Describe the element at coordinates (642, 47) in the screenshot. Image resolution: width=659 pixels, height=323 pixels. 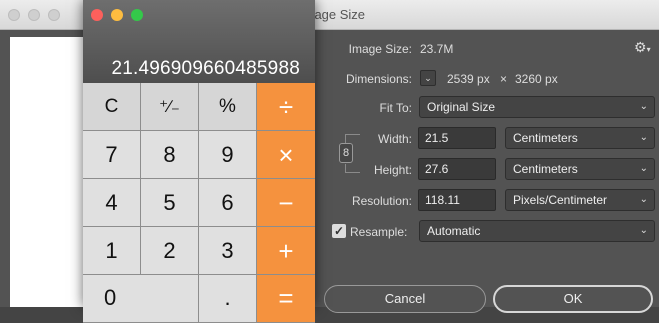
I see `gear-icon: ⚙▾` at that location.